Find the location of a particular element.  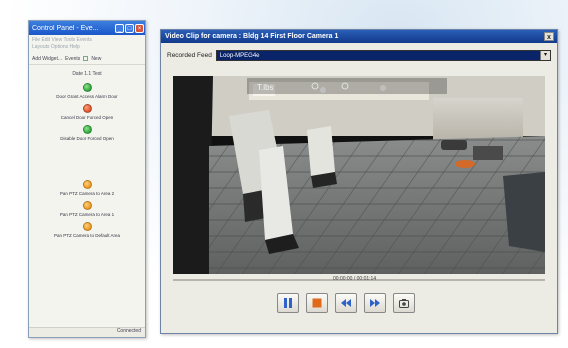

svg-text: T.lbs is located at coordinates (265, 87).